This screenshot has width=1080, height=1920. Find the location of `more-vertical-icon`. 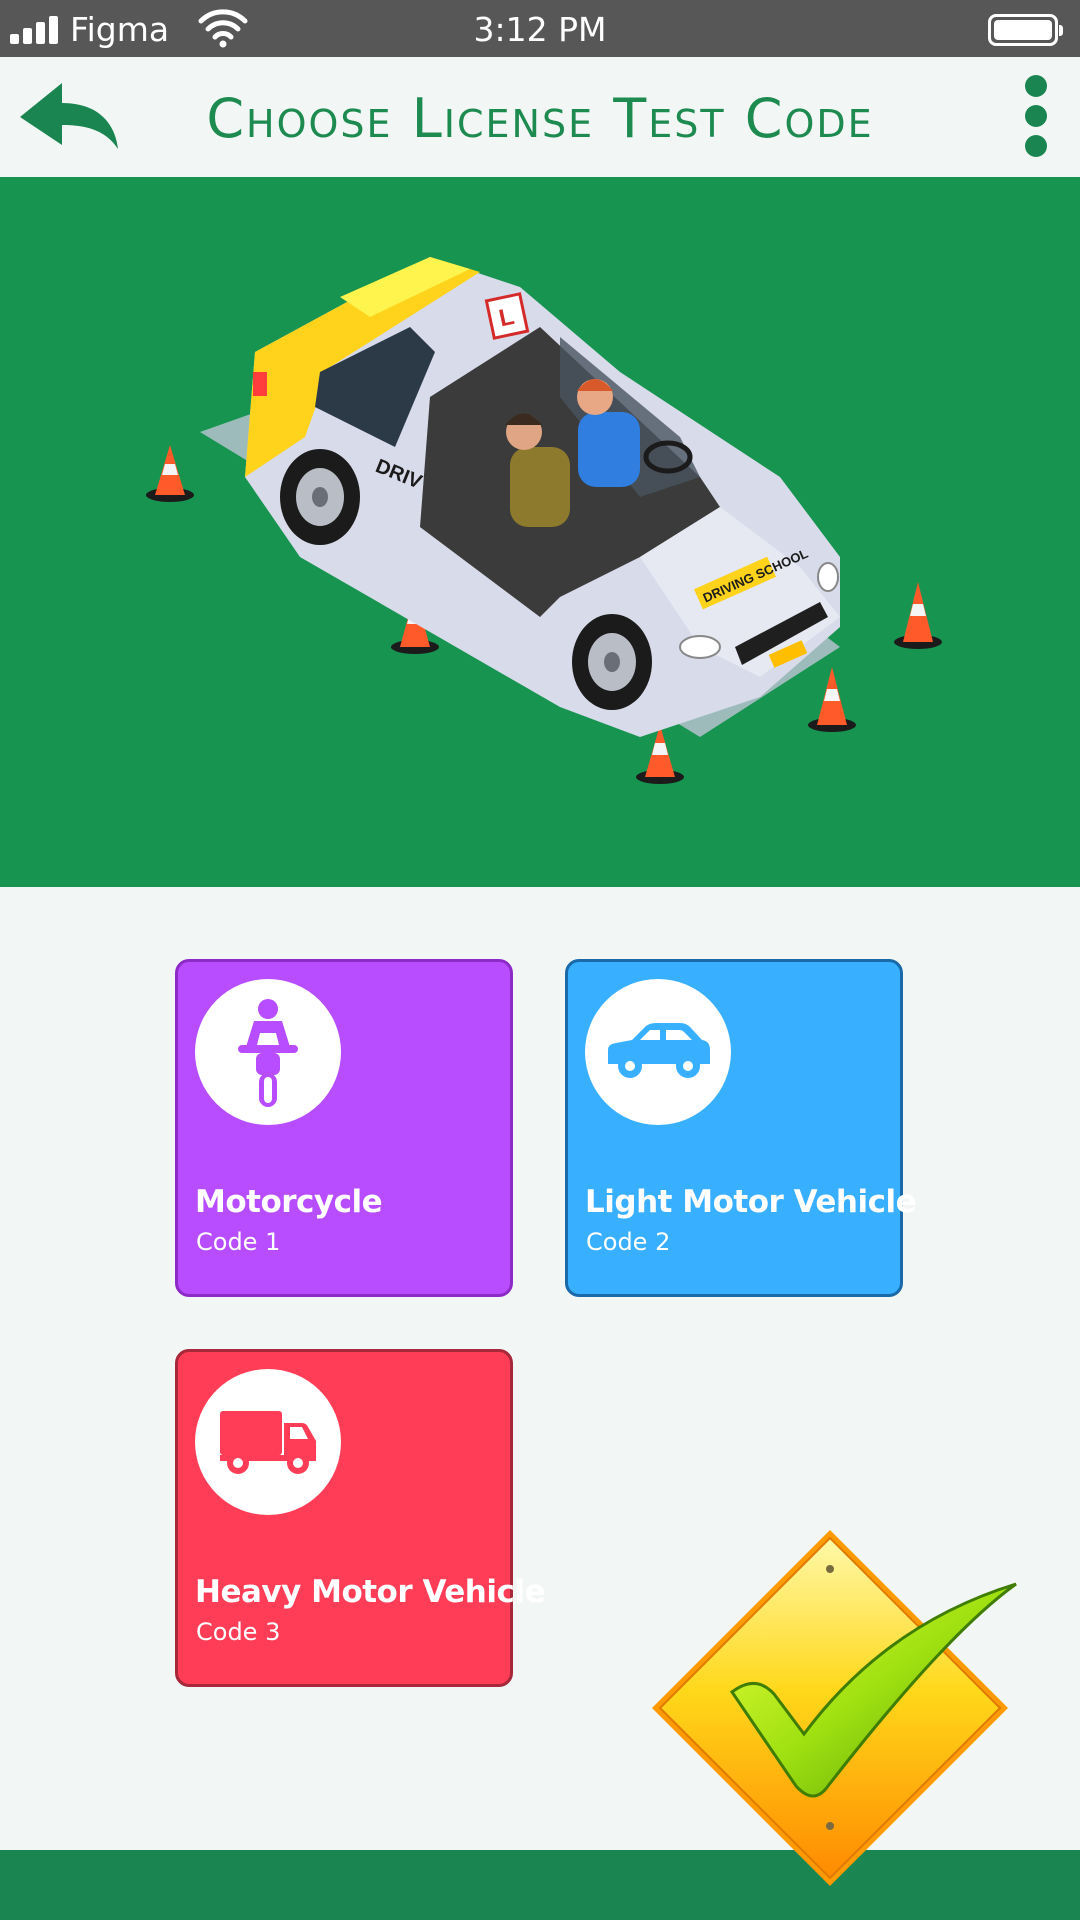

more-vertical-icon is located at coordinates (1036, 86).